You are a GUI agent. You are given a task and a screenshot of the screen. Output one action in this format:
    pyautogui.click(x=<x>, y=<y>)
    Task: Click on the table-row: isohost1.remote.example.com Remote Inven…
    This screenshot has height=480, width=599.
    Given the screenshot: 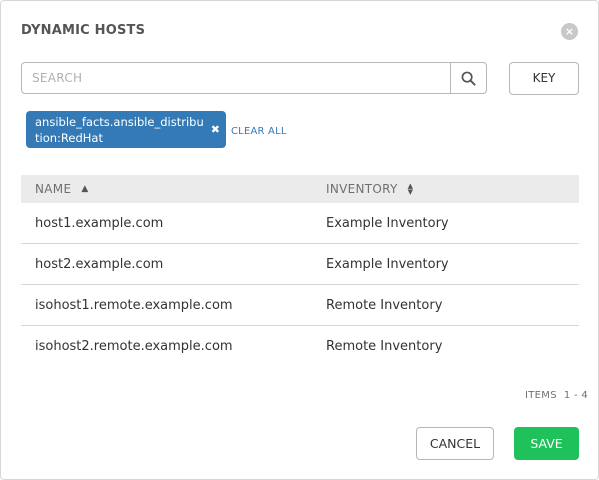 What is the action you would take?
    pyautogui.click(x=300, y=305)
    